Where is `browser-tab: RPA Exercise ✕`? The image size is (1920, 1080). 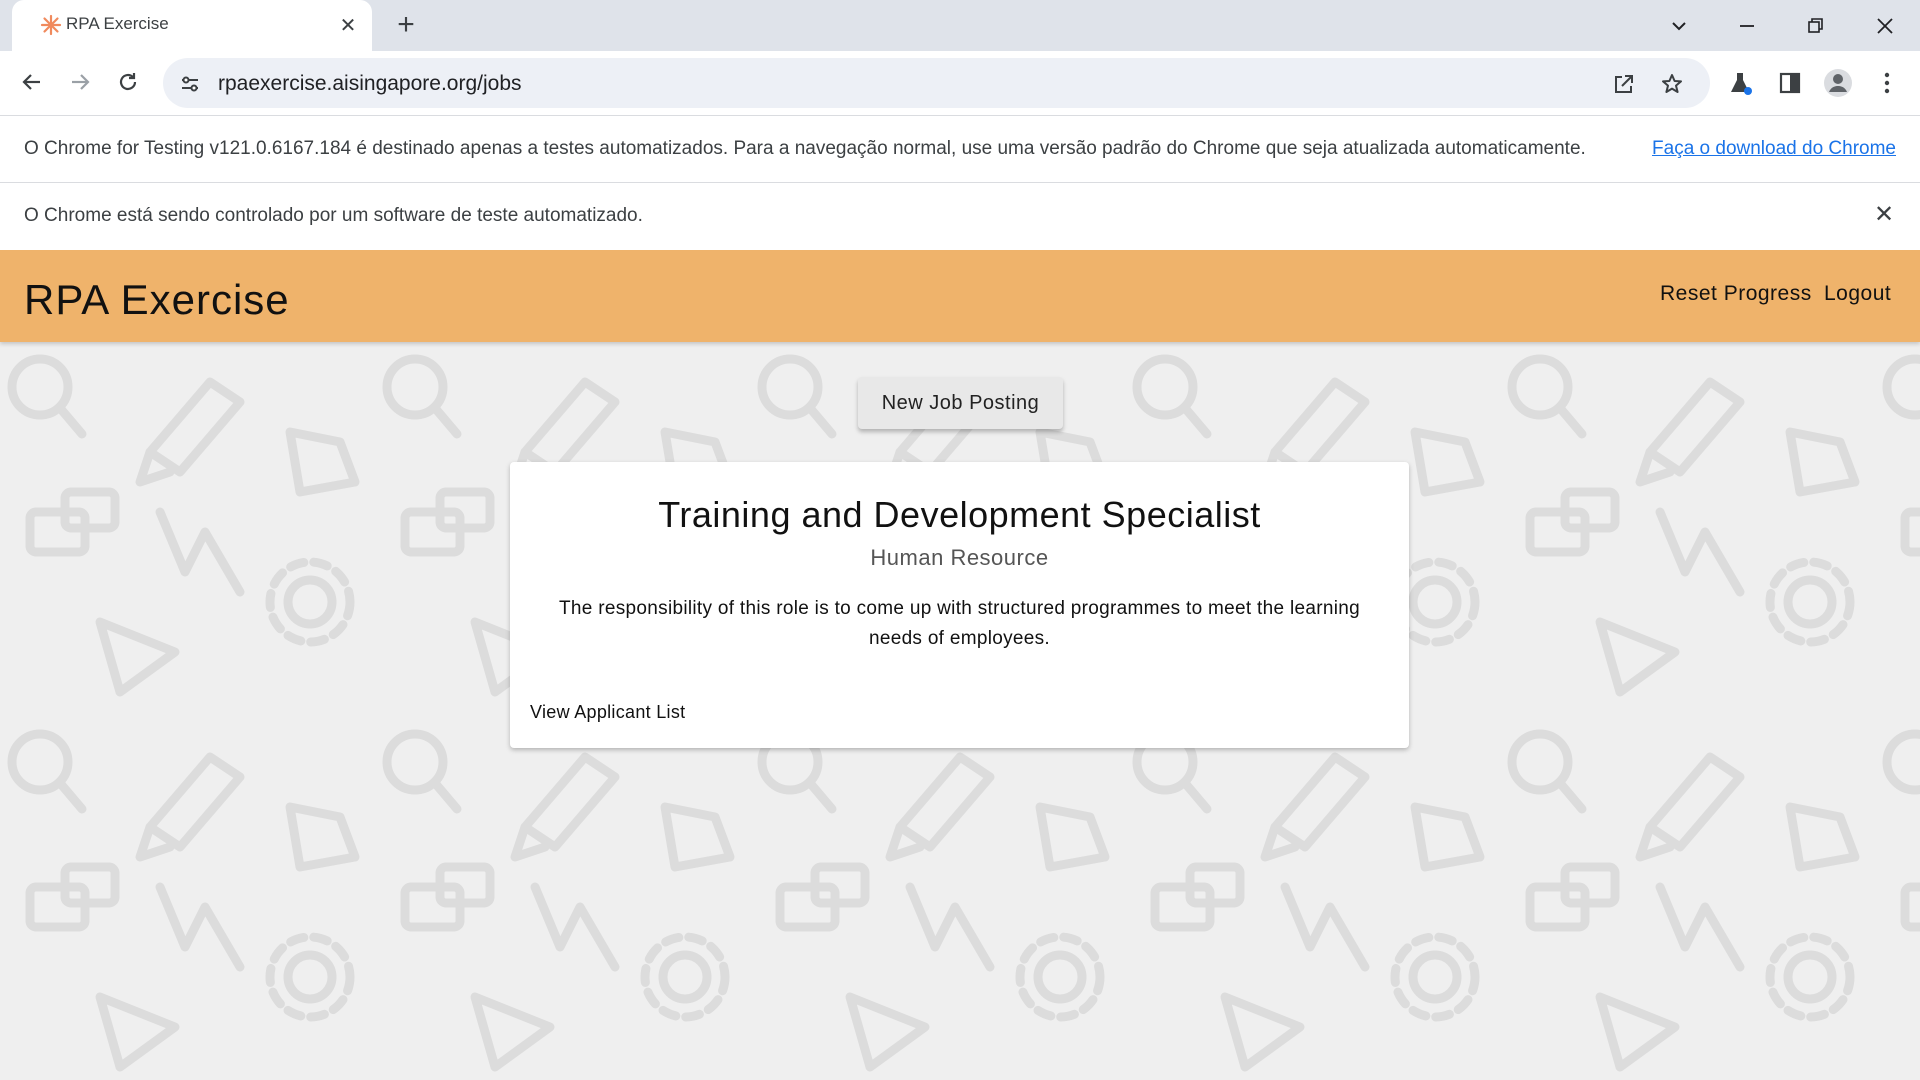 browser-tab: RPA Exercise ✕ is located at coordinates (192, 25).